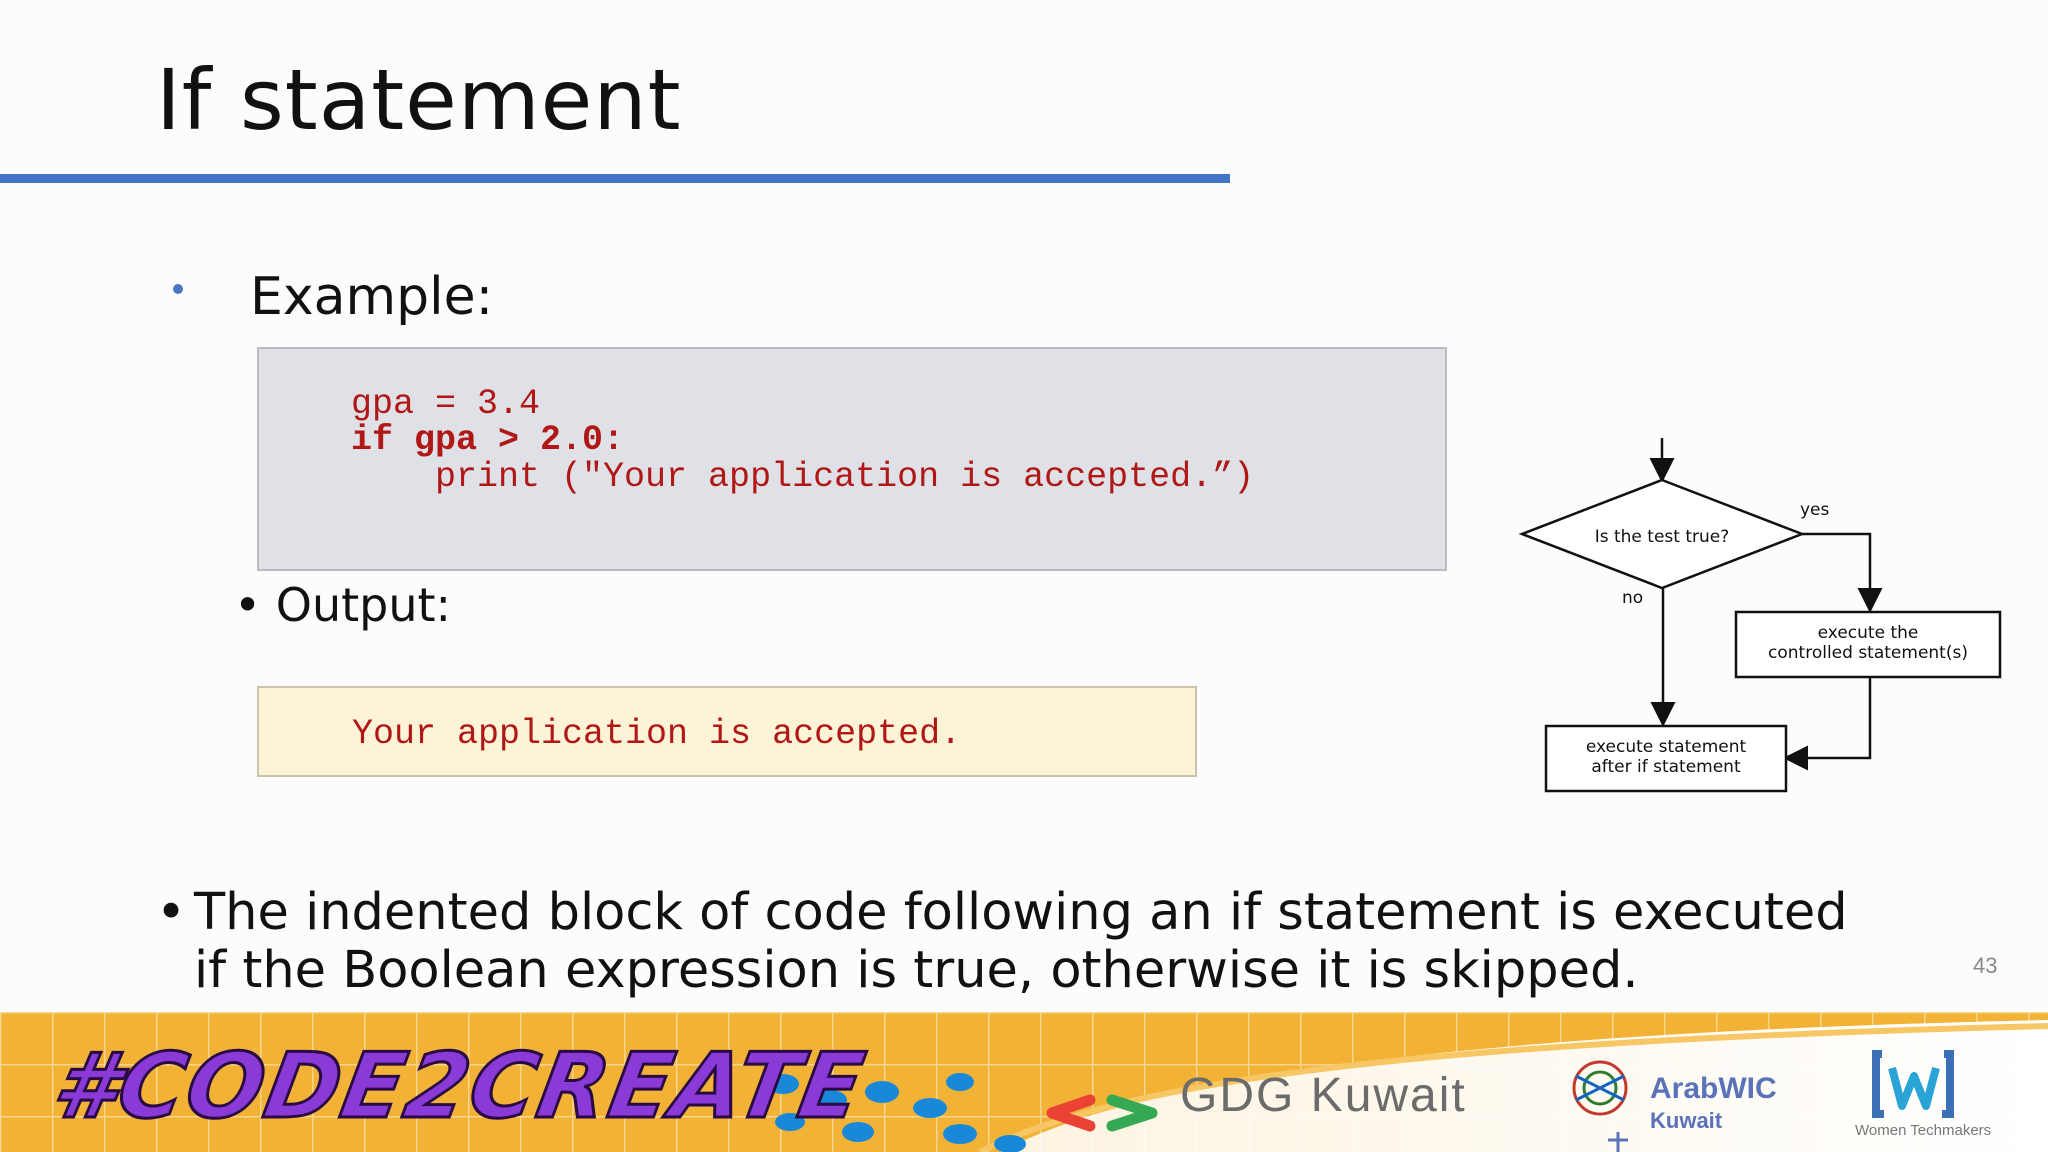  What do you see at coordinates (419, 100) in the screenshot?
I see `slide-title: If statement` at bounding box center [419, 100].